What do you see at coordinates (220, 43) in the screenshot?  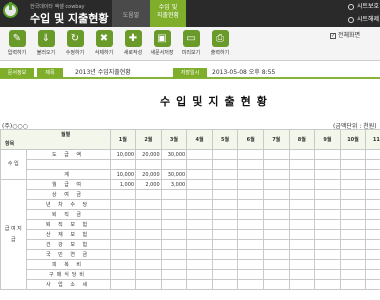 I see `toolbar-button-7: ⎙ 출력하기` at bounding box center [220, 43].